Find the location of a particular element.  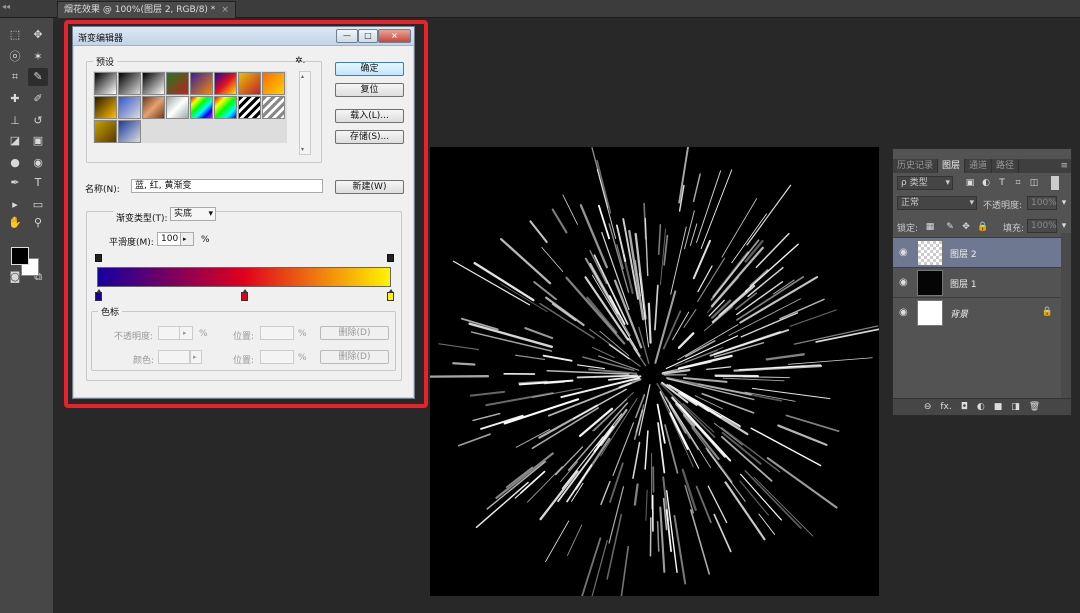

fill-arrow-icon: ▾ is located at coordinates (1064, 226).